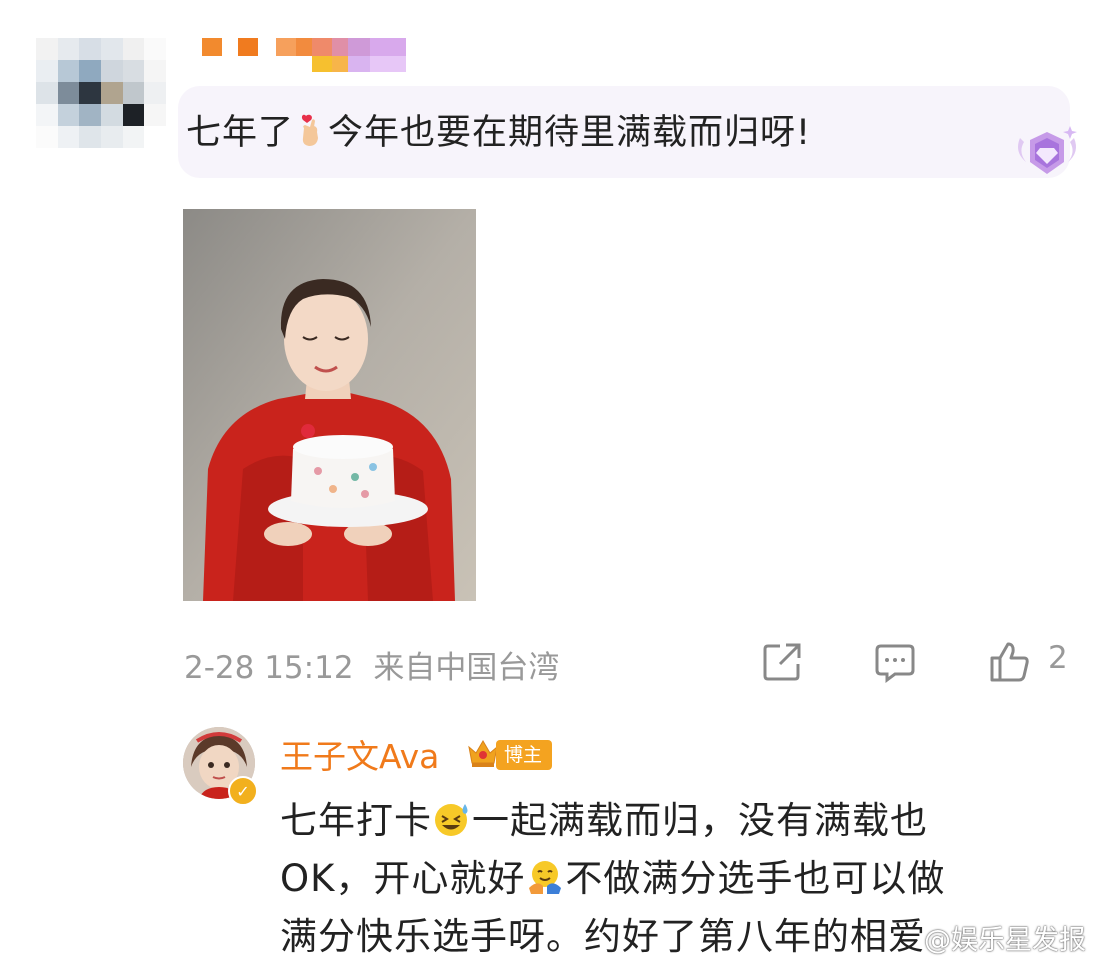 This screenshot has width=1102, height=967. What do you see at coordinates (240, 133) in the screenshot?
I see `comment-text-part1: 七年了` at bounding box center [240, 133].